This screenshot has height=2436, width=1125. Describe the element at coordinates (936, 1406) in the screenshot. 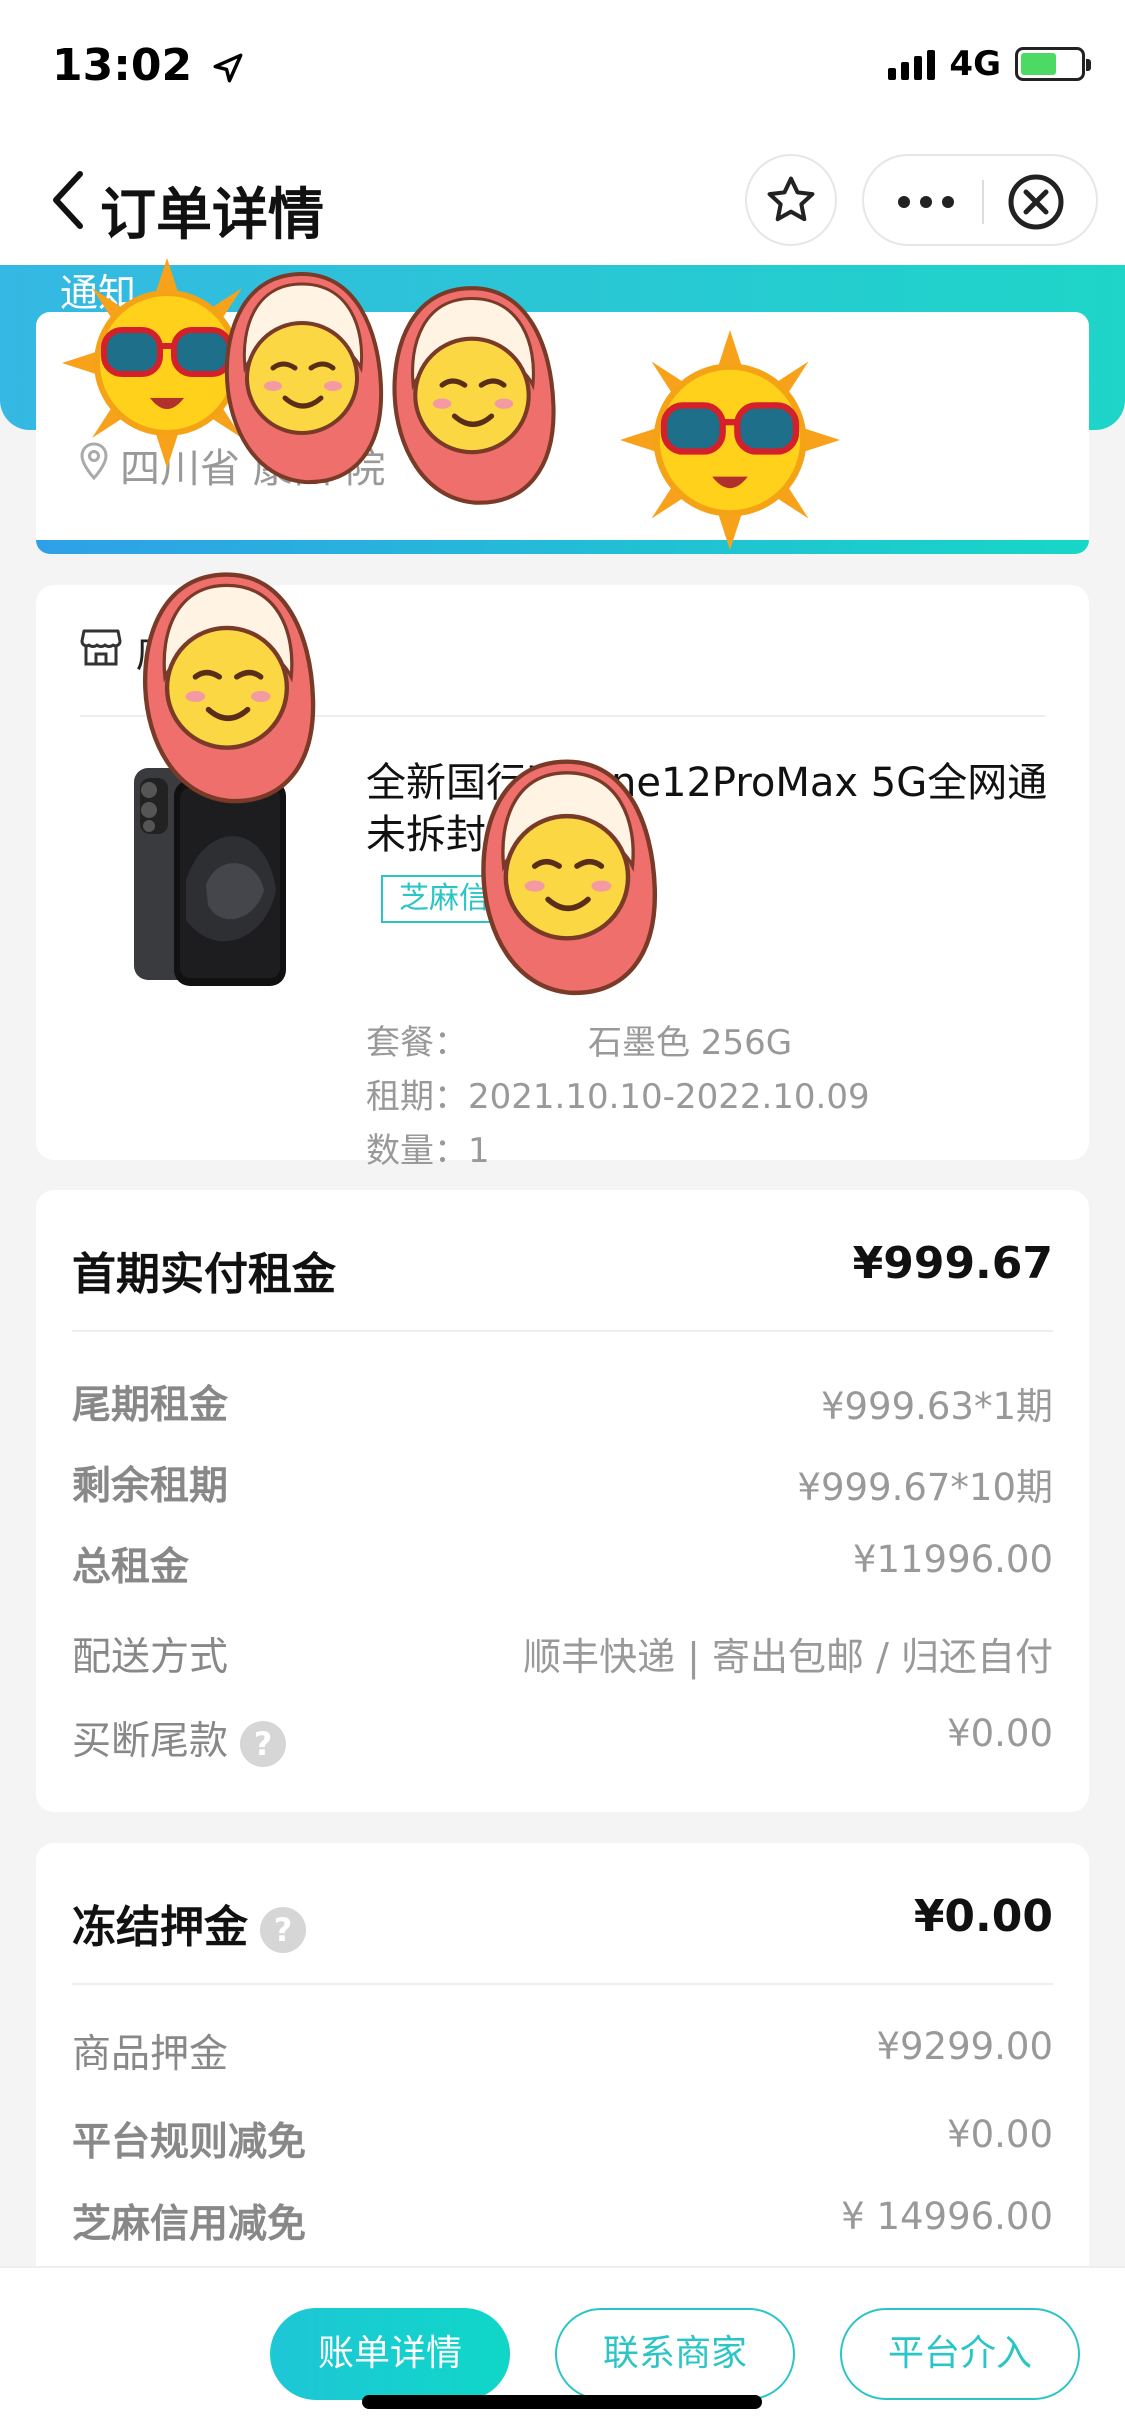

I see `final-rent-value: ¥999.63*1期` at that location.